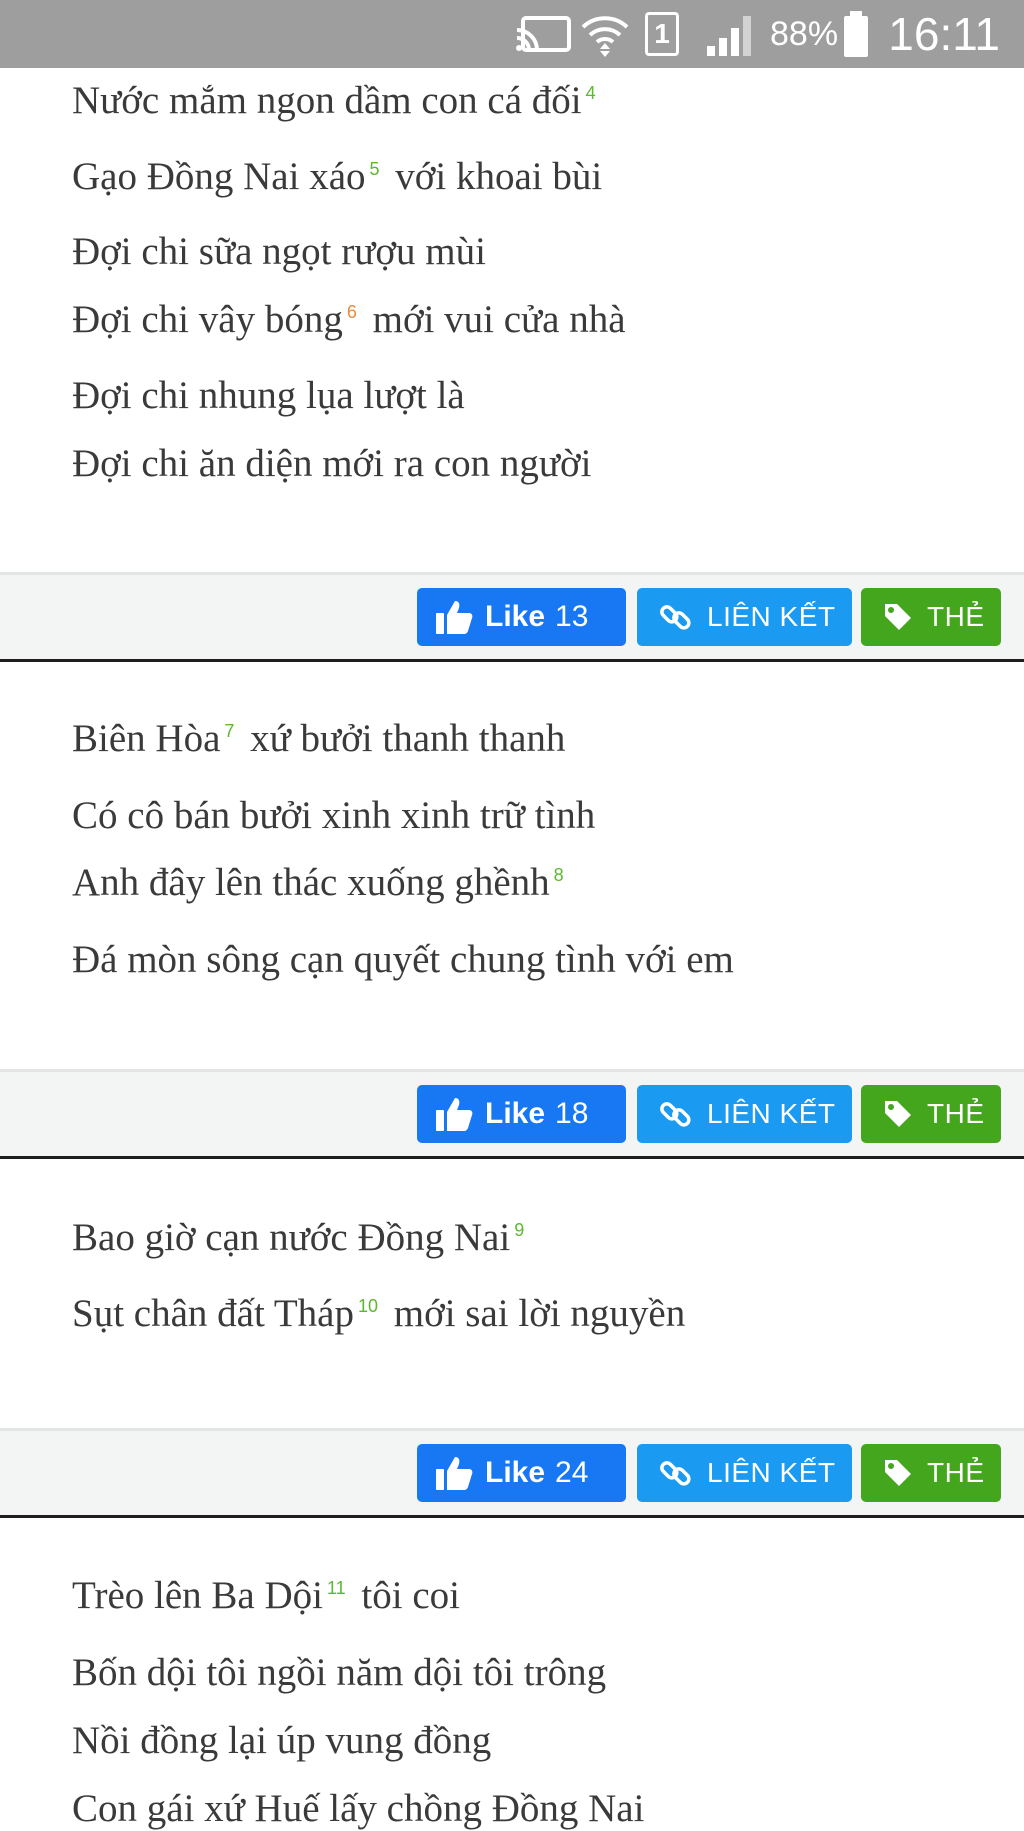 The image size is (1024, 1831). Describe the element at coordinates (327, 100) in the screenshot. I see `line-text: Nước mắm ngon dầm con cá đối` at that location.